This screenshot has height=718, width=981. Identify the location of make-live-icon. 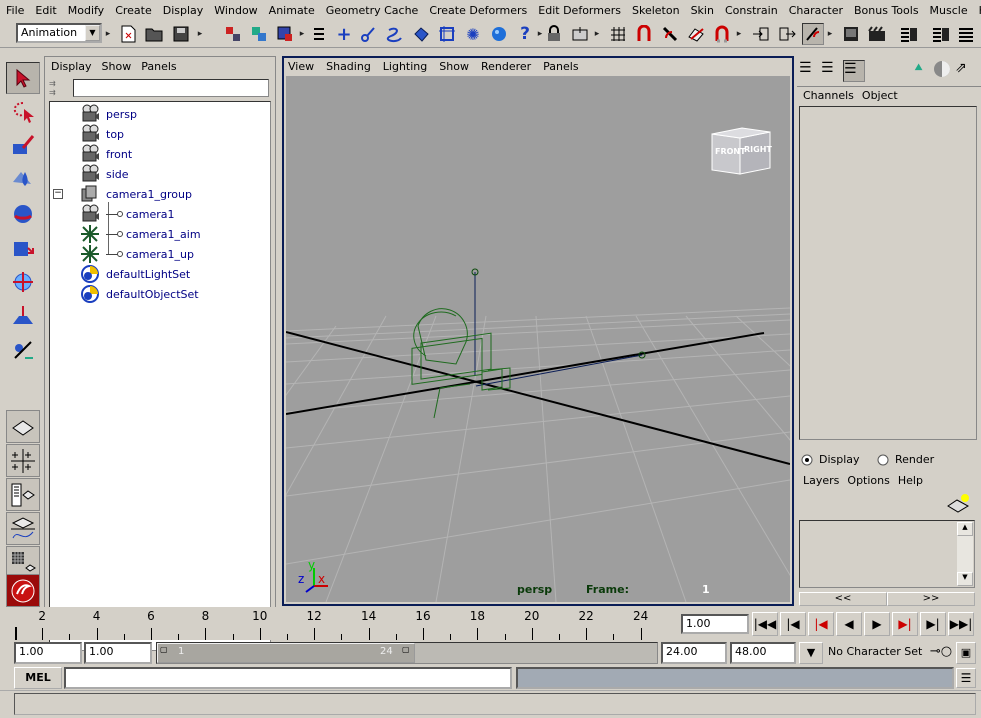
(722, 34).